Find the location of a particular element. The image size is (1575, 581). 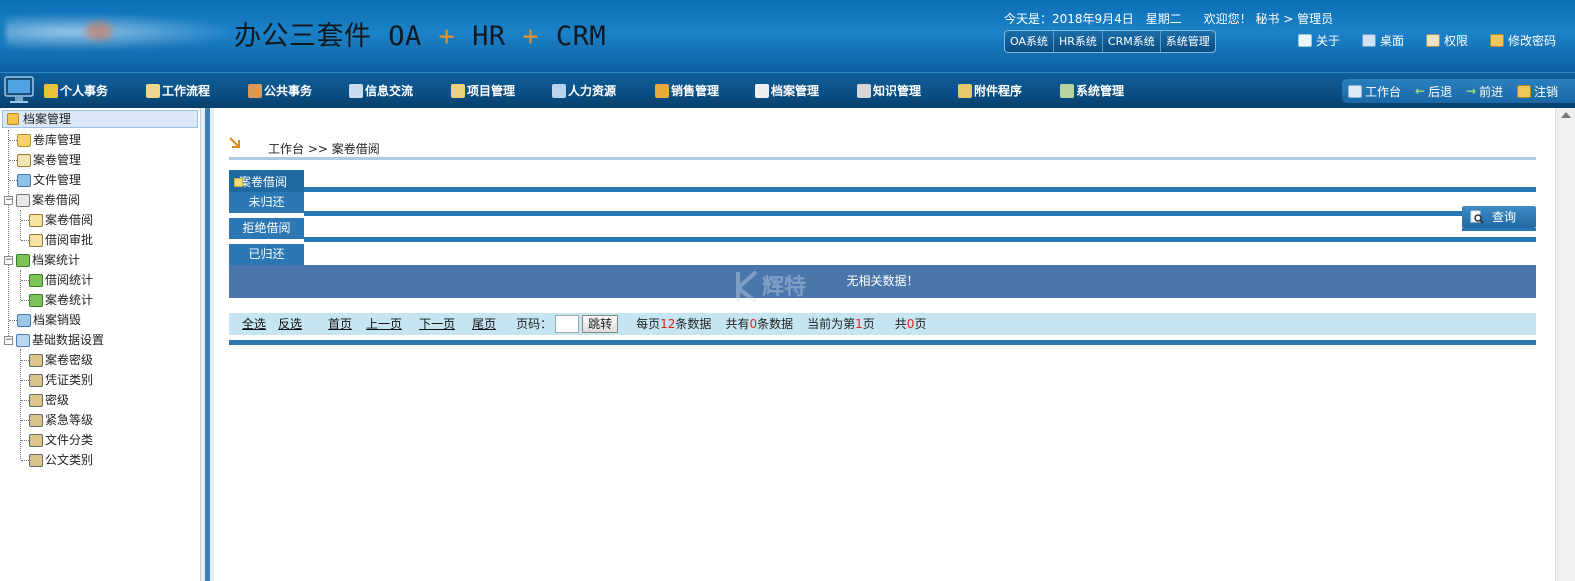

sidebar-item-urgency: 紧急等级 is located at coordinates (57, 420).